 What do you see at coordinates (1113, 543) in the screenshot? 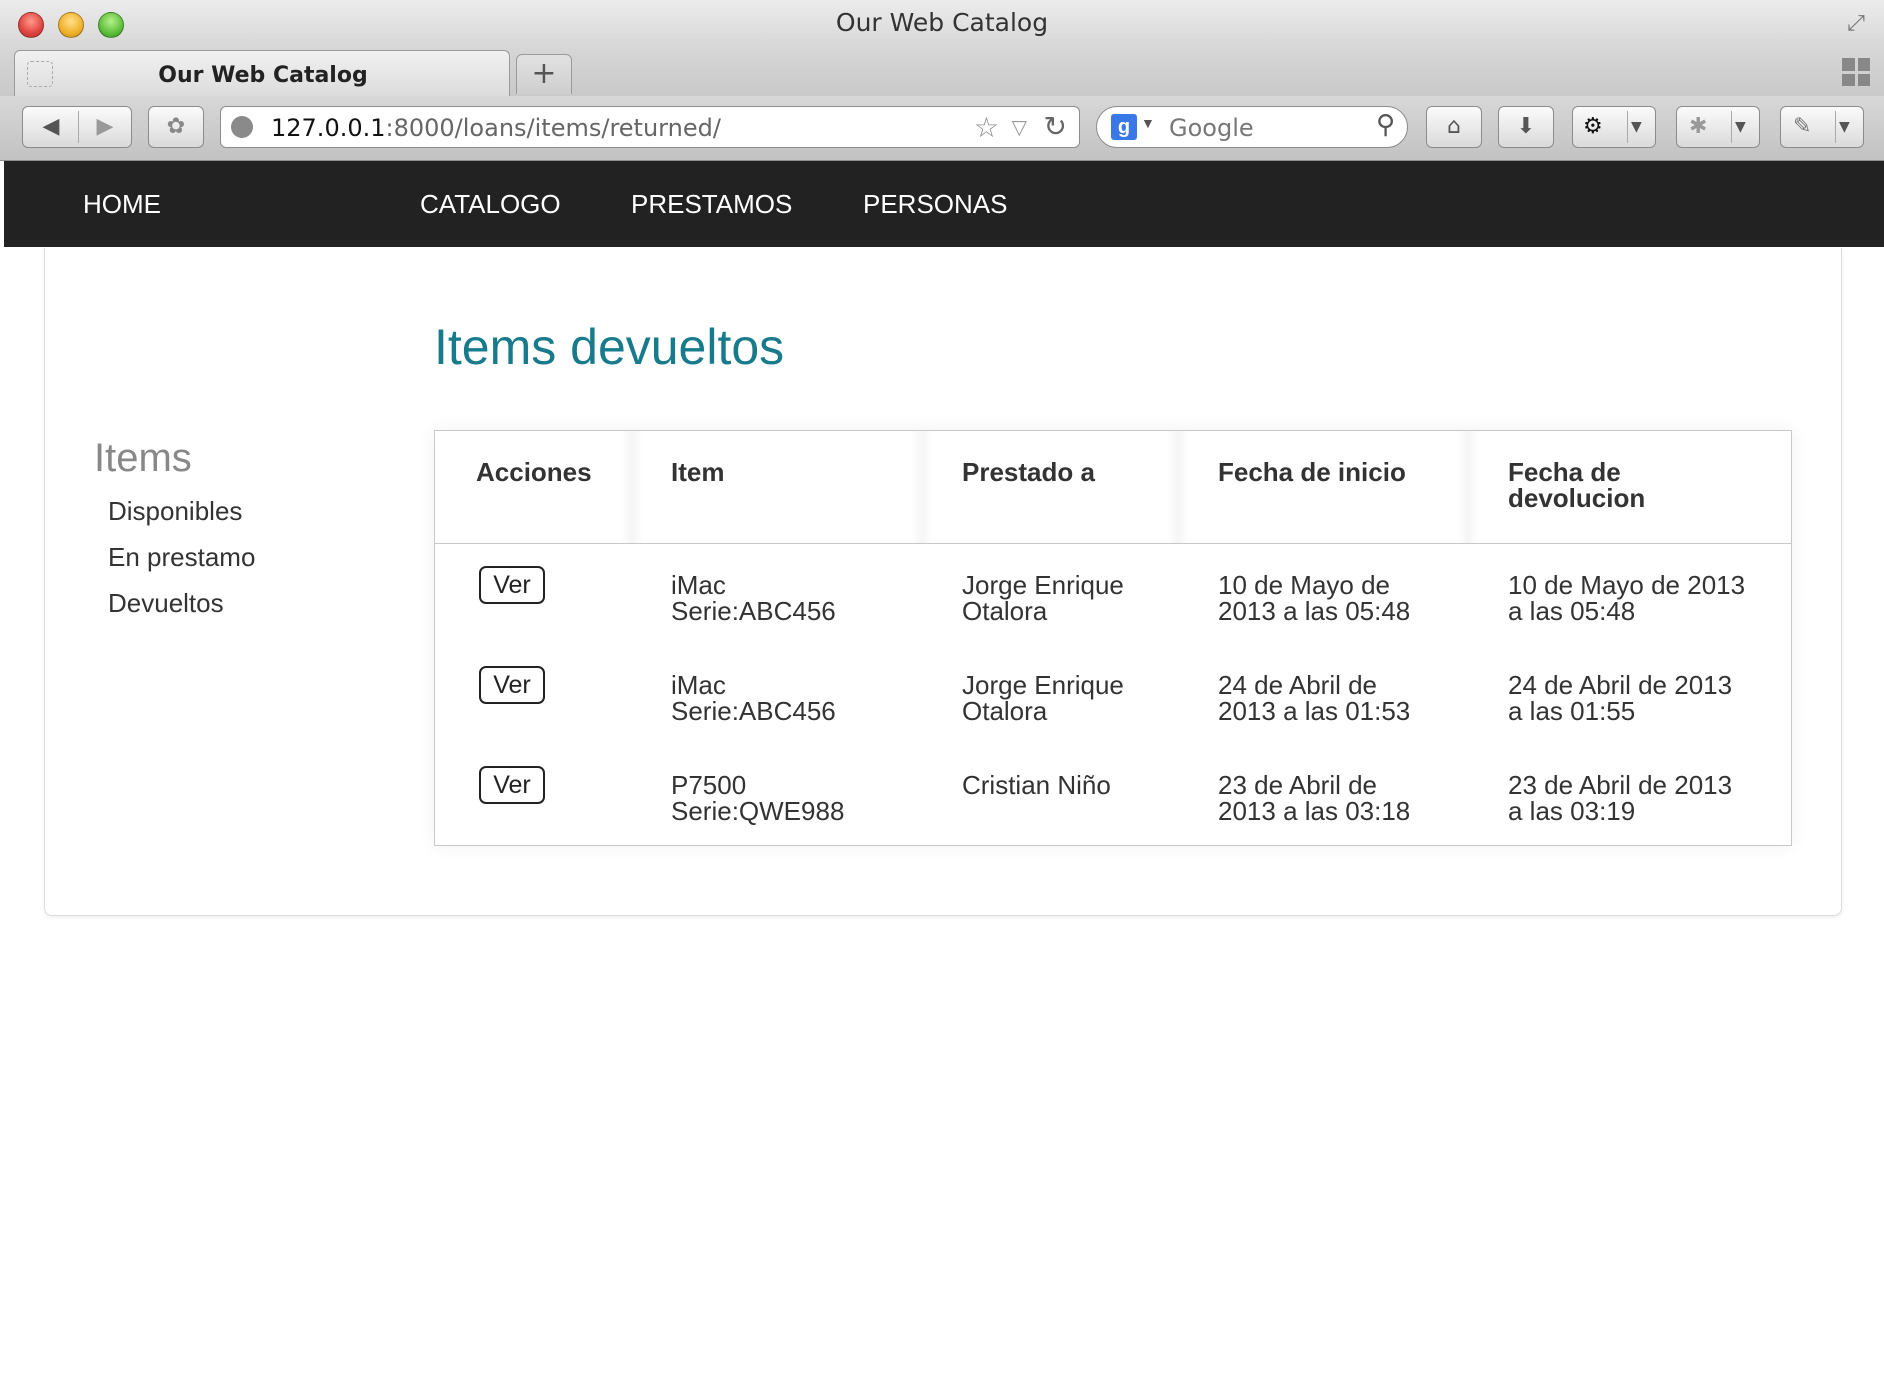
I see `header-rule` at bounding box center [1113, 543].